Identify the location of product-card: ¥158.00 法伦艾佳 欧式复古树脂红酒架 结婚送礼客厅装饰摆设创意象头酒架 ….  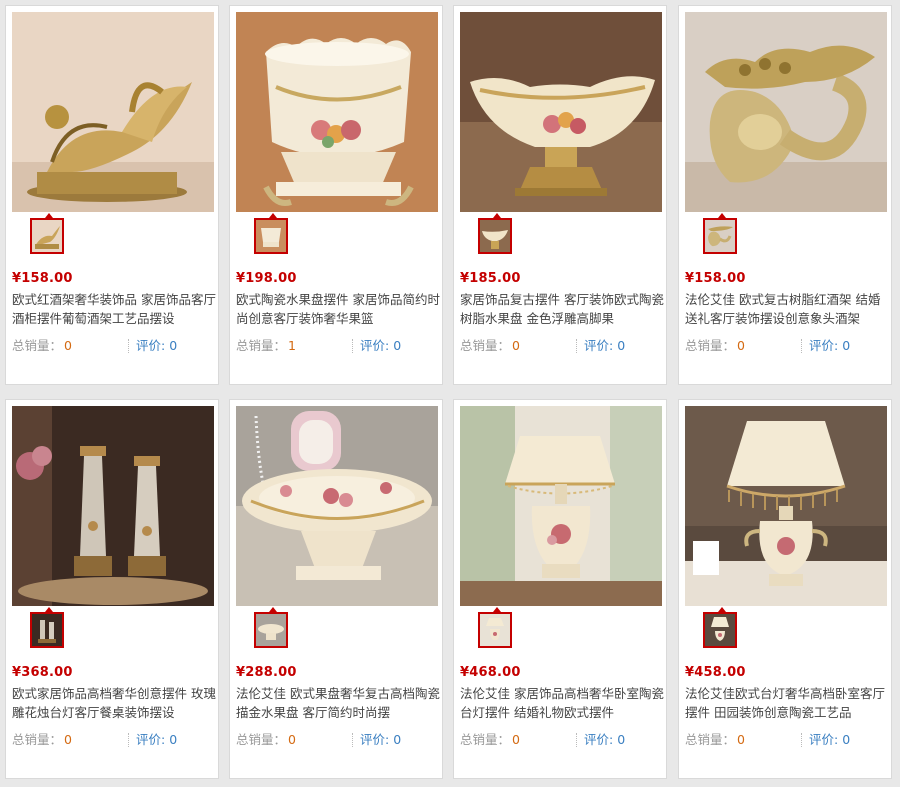
(785, 195).